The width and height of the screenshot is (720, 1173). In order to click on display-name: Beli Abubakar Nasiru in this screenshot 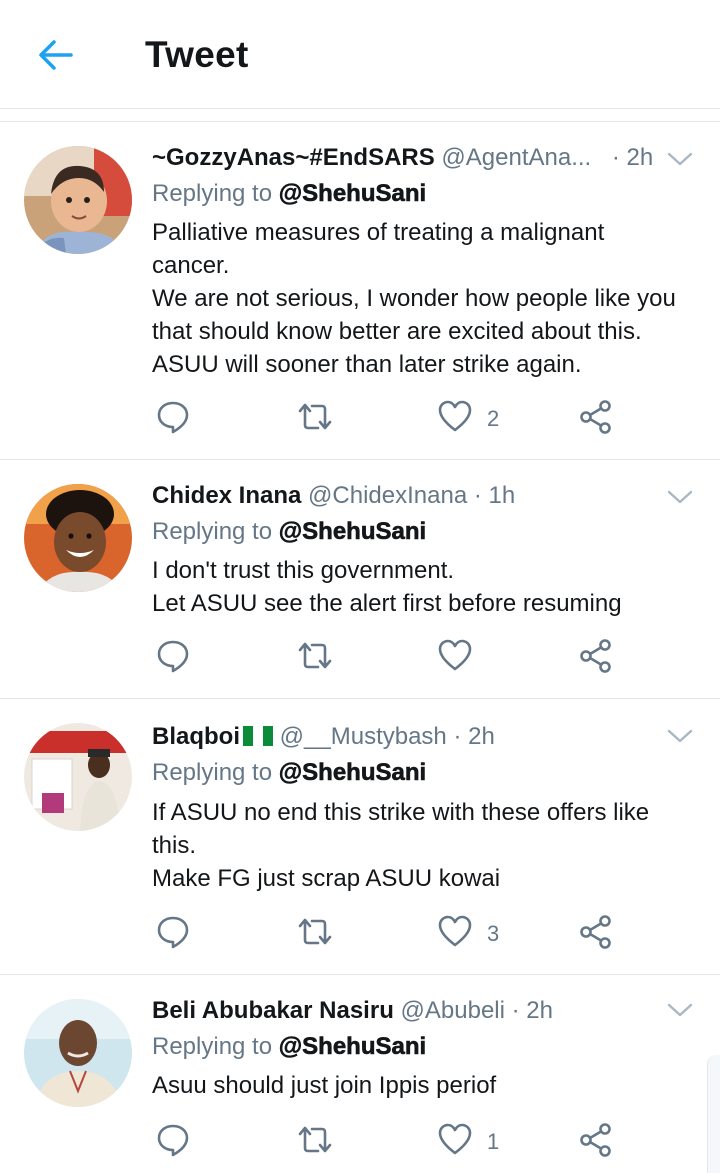, I will do `click(273, 1010)`.